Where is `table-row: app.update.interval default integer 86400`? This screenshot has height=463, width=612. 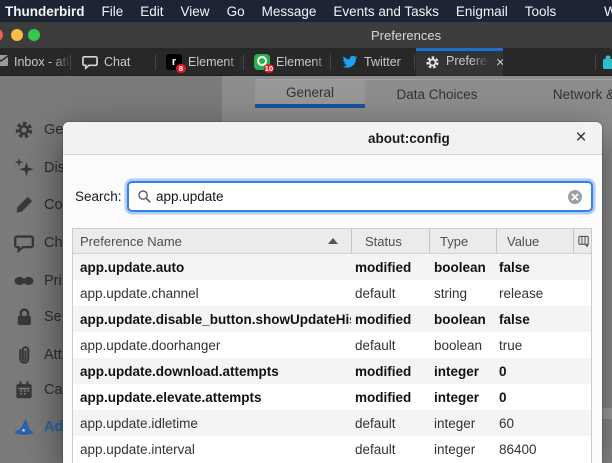 table-row: app.update.interval default integer 86400 is located at coordinates (332, 449).